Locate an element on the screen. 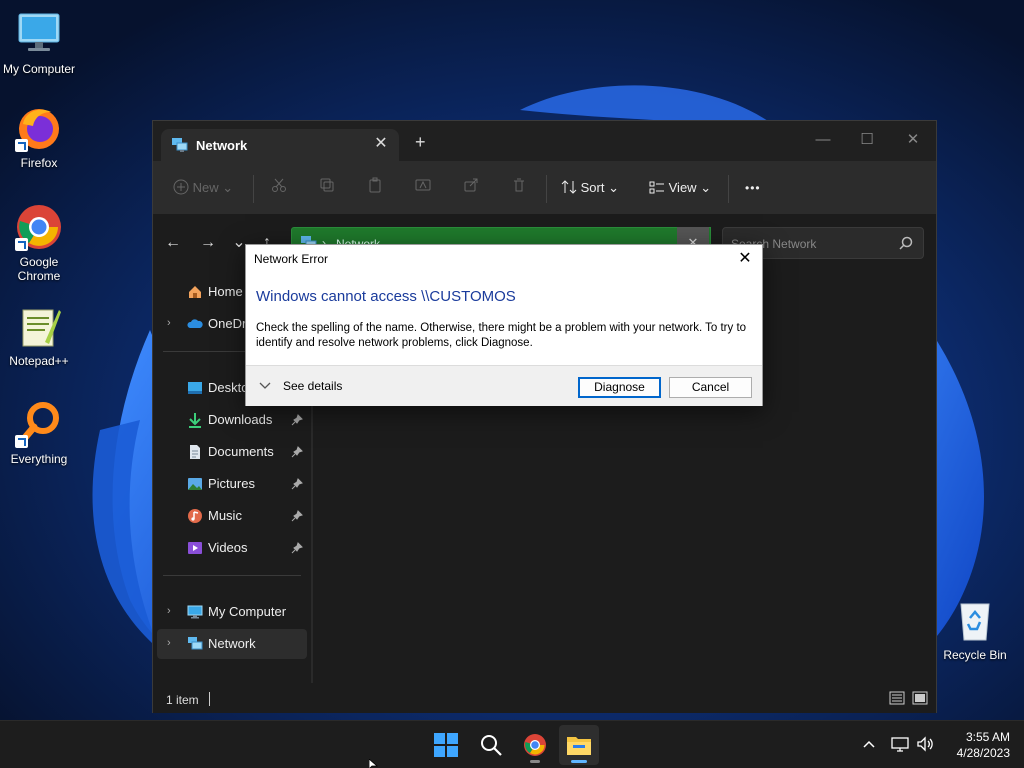 The height and width of the screenshot is (768, 1024). dialog-title-bar: Network Error ✕ is located at coordinates (504, 259).